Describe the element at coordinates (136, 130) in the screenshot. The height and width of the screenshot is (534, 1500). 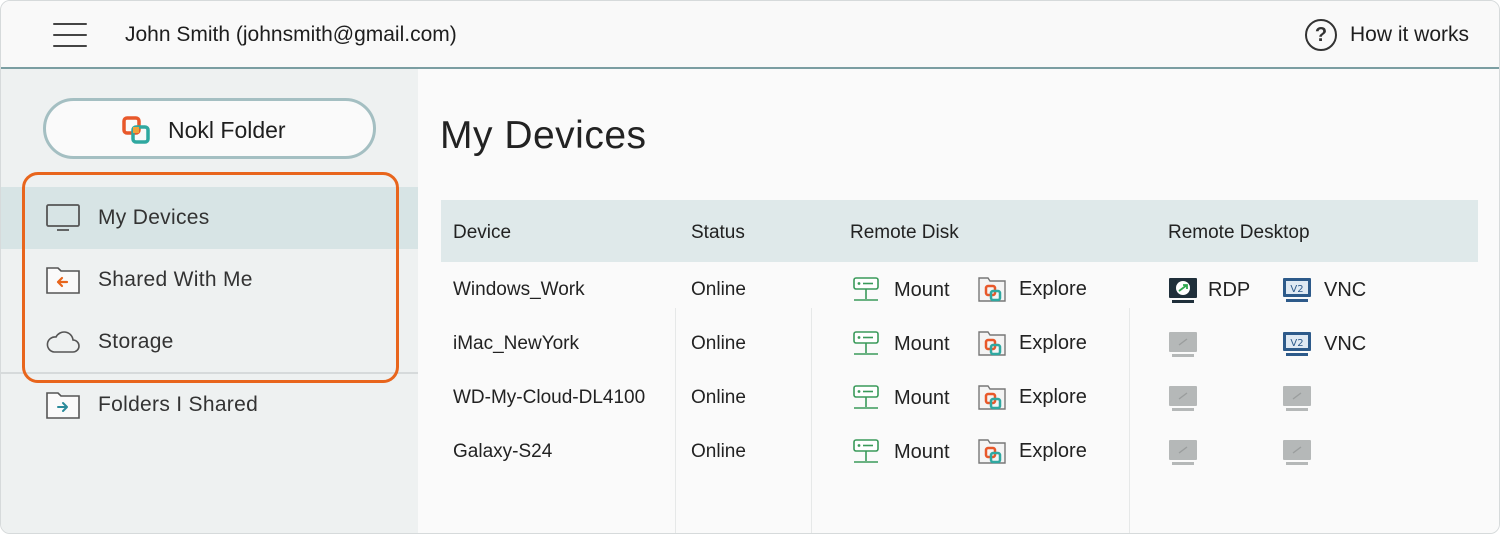
I see `nokl-logo-icon` at that location.